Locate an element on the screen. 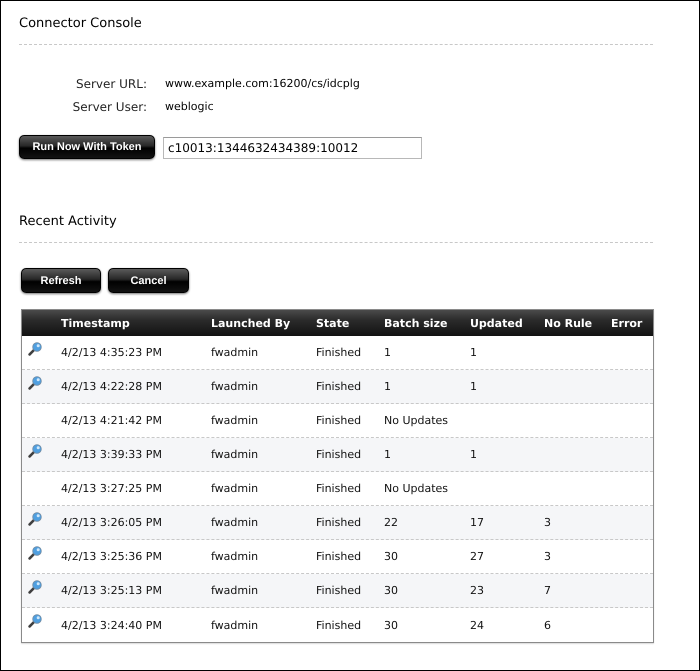  table-cell-text: 4/2/13 4:21:42 PM is located at coordinates (111, 420).